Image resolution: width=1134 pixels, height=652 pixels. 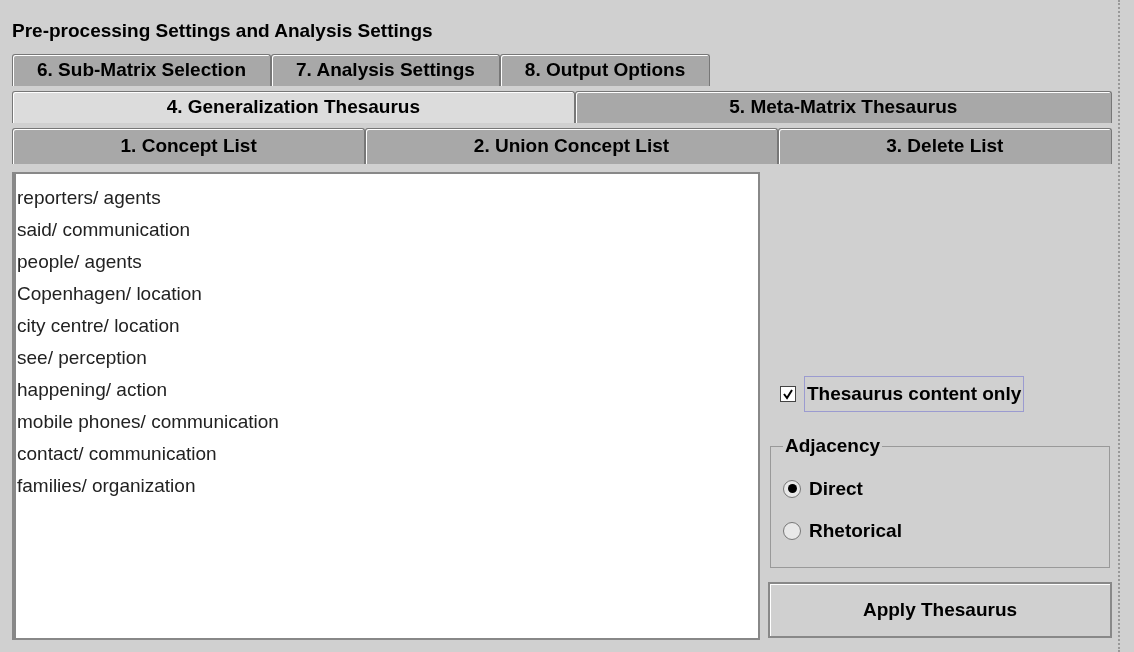 What do you see at coordinates (223, 31) in the screenshot?
I see `panel-title: Pre-processing Settings and Analysis Settings` at bounding box center [223, 31].